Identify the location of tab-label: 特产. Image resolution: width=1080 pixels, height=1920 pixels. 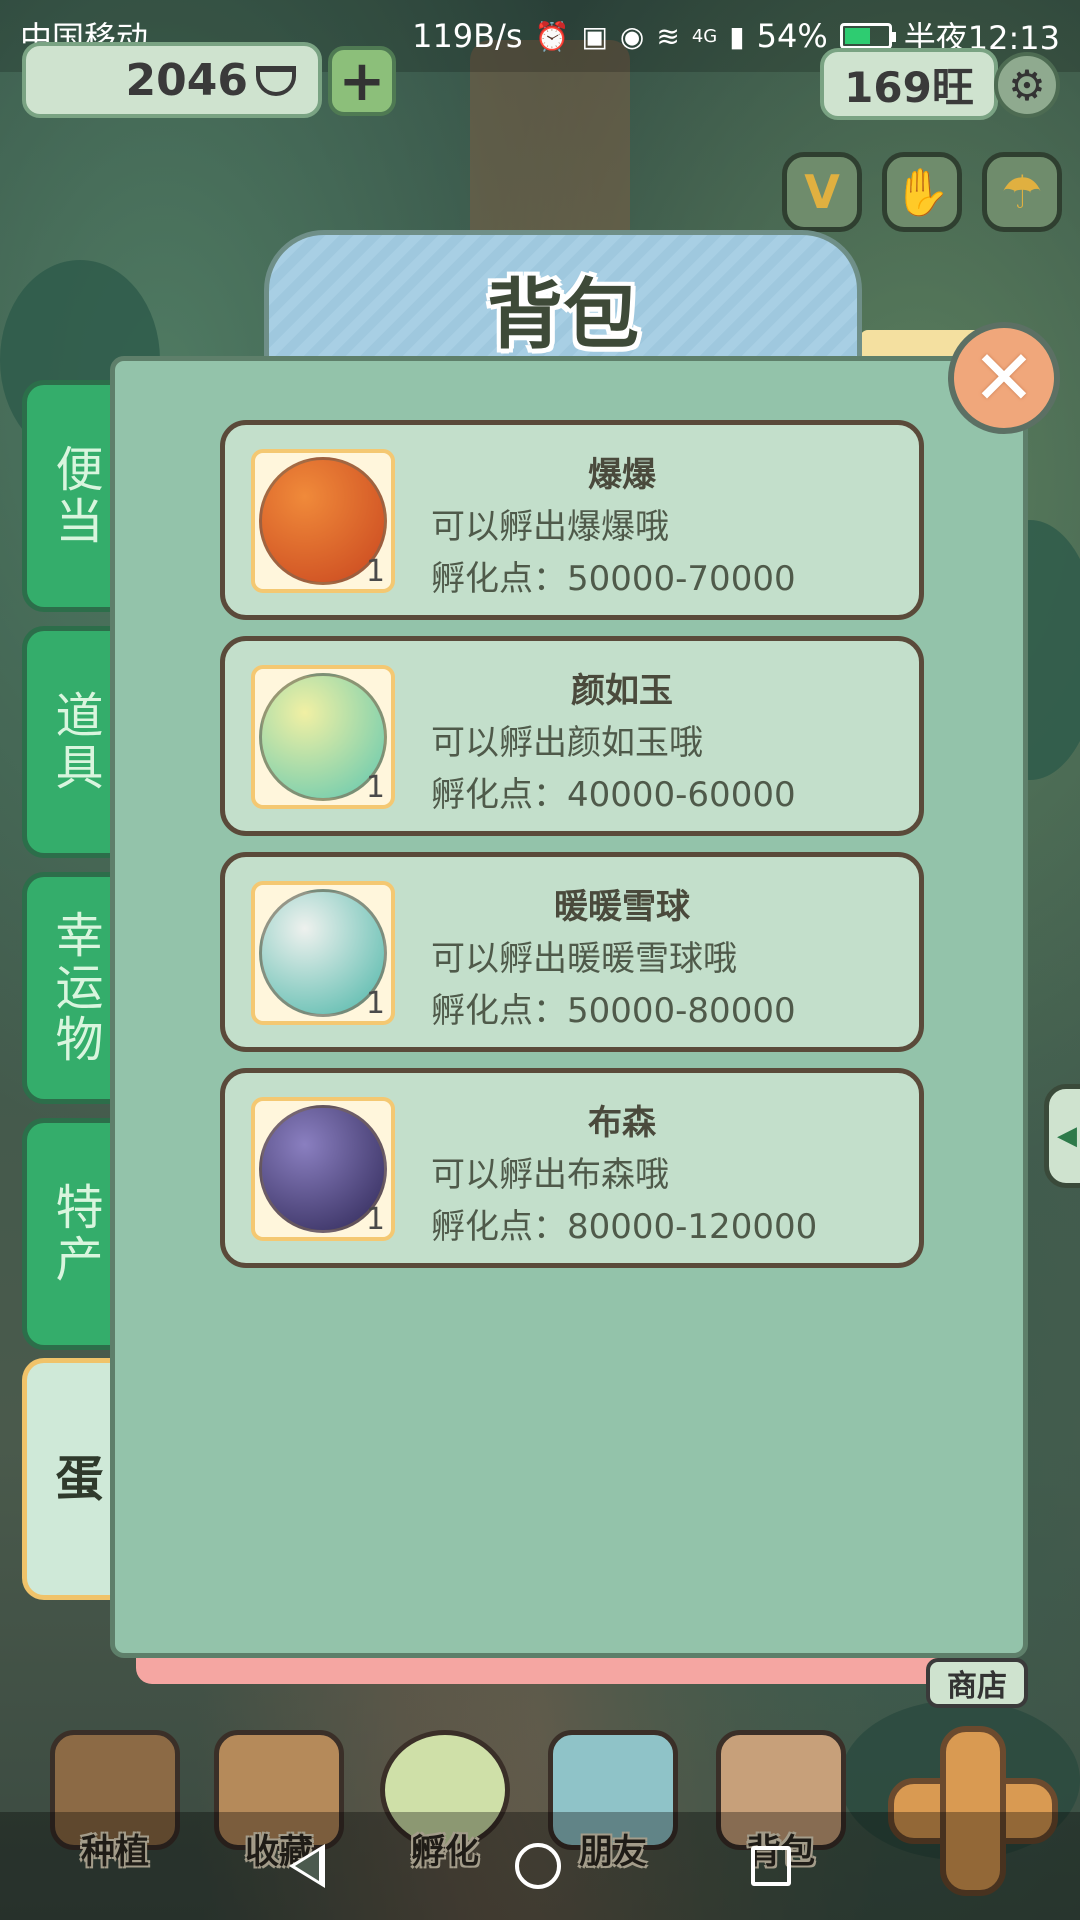
(74, 1234).